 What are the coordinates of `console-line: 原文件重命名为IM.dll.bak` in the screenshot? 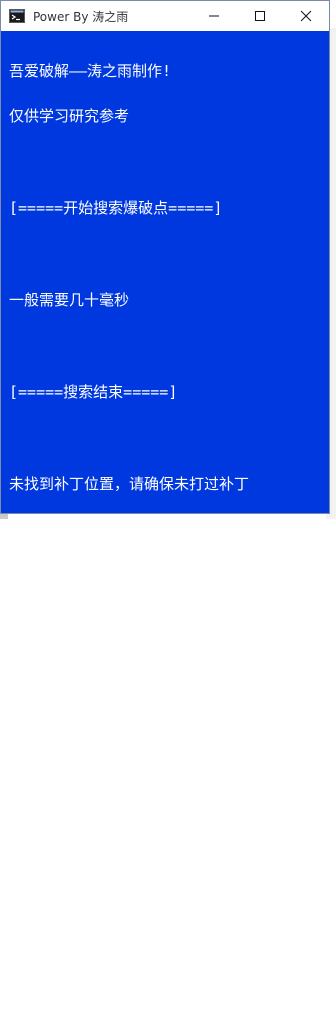 It's located at (107, 621).